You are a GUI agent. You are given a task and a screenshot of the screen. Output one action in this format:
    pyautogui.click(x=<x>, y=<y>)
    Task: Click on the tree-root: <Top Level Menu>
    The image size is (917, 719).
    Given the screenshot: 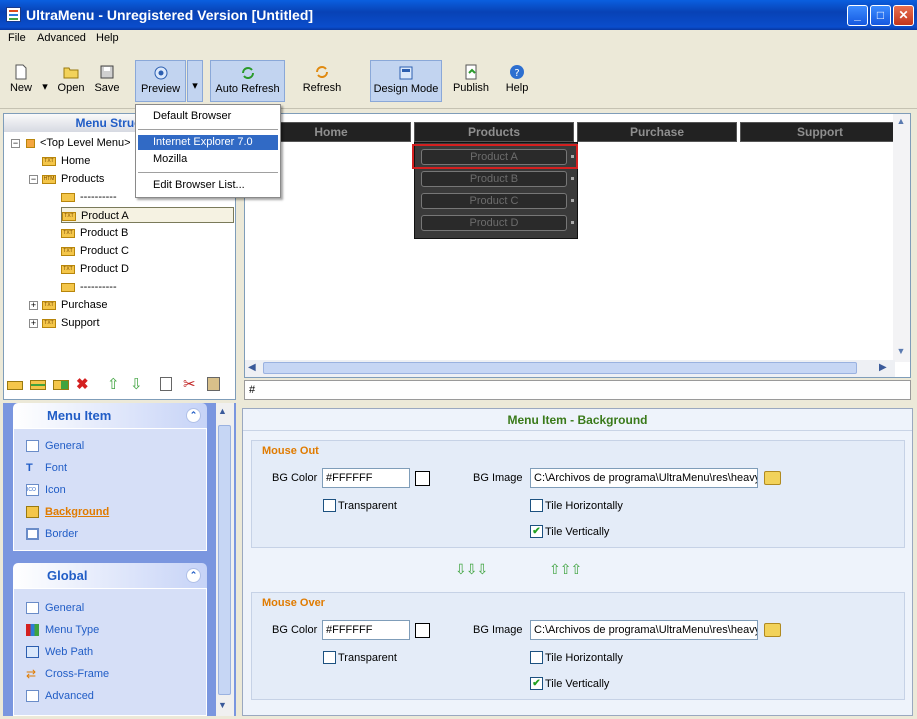 What is the action you would take?
    pyautogui.click(x=78, y=143)
    